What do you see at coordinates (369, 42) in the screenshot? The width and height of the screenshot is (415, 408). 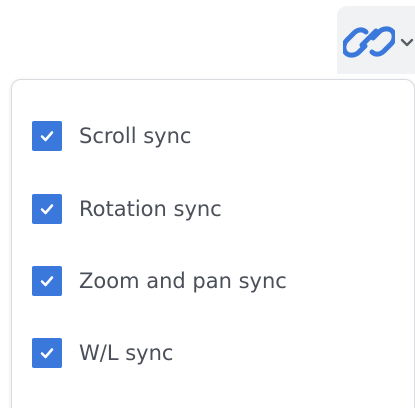 I see `link-icon` at bounding box center [369, 42].